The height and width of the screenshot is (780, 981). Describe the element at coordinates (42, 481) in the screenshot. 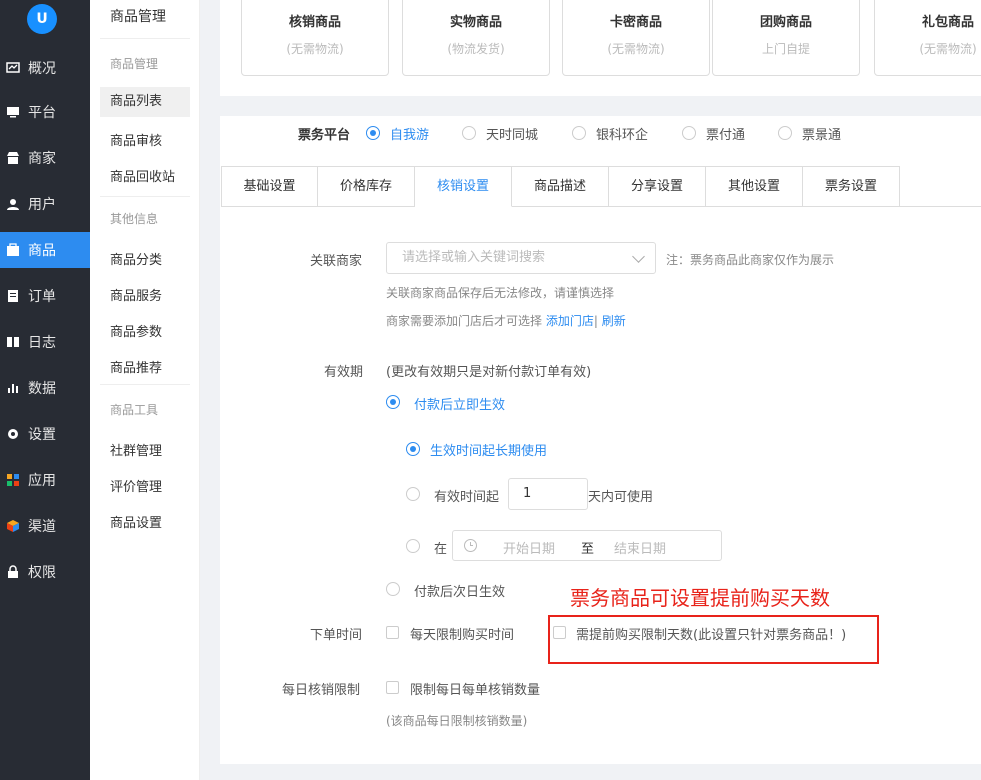

I see `nav-label: 应用` at that location.